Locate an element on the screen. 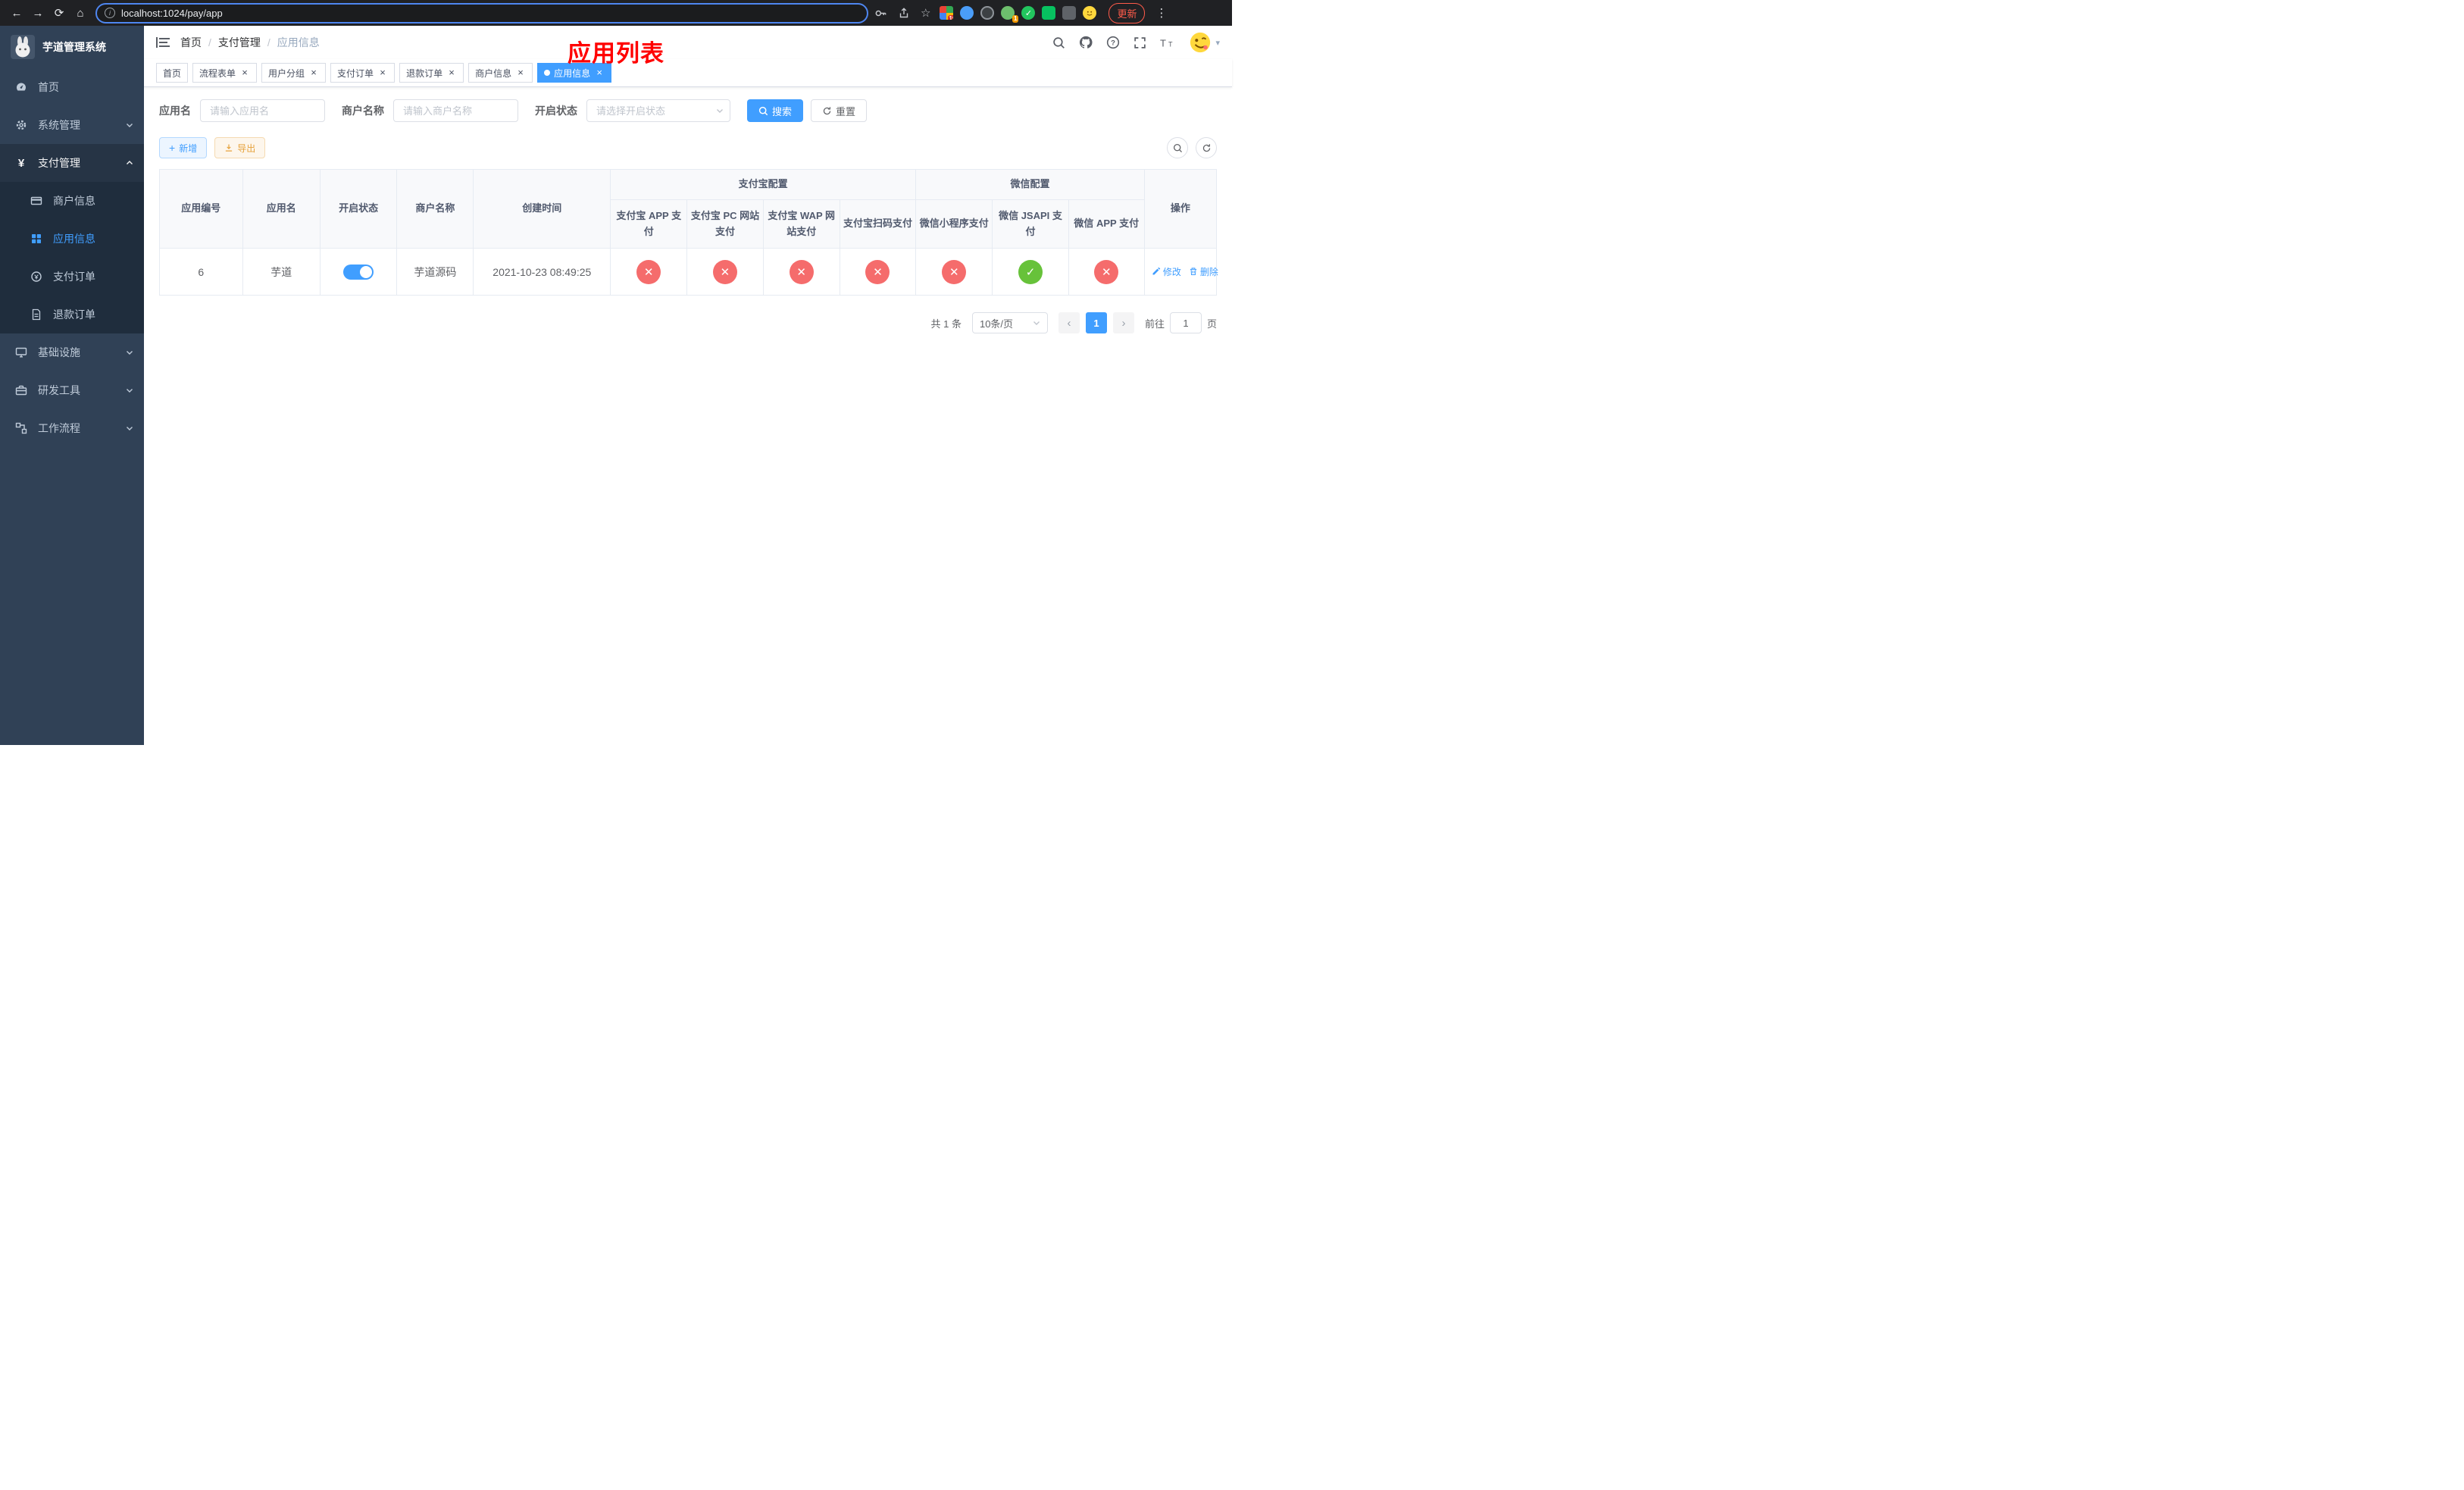 The width and height of the screenshot is (2464, 1490). toggle-knob is located at coordinates (366, 271).